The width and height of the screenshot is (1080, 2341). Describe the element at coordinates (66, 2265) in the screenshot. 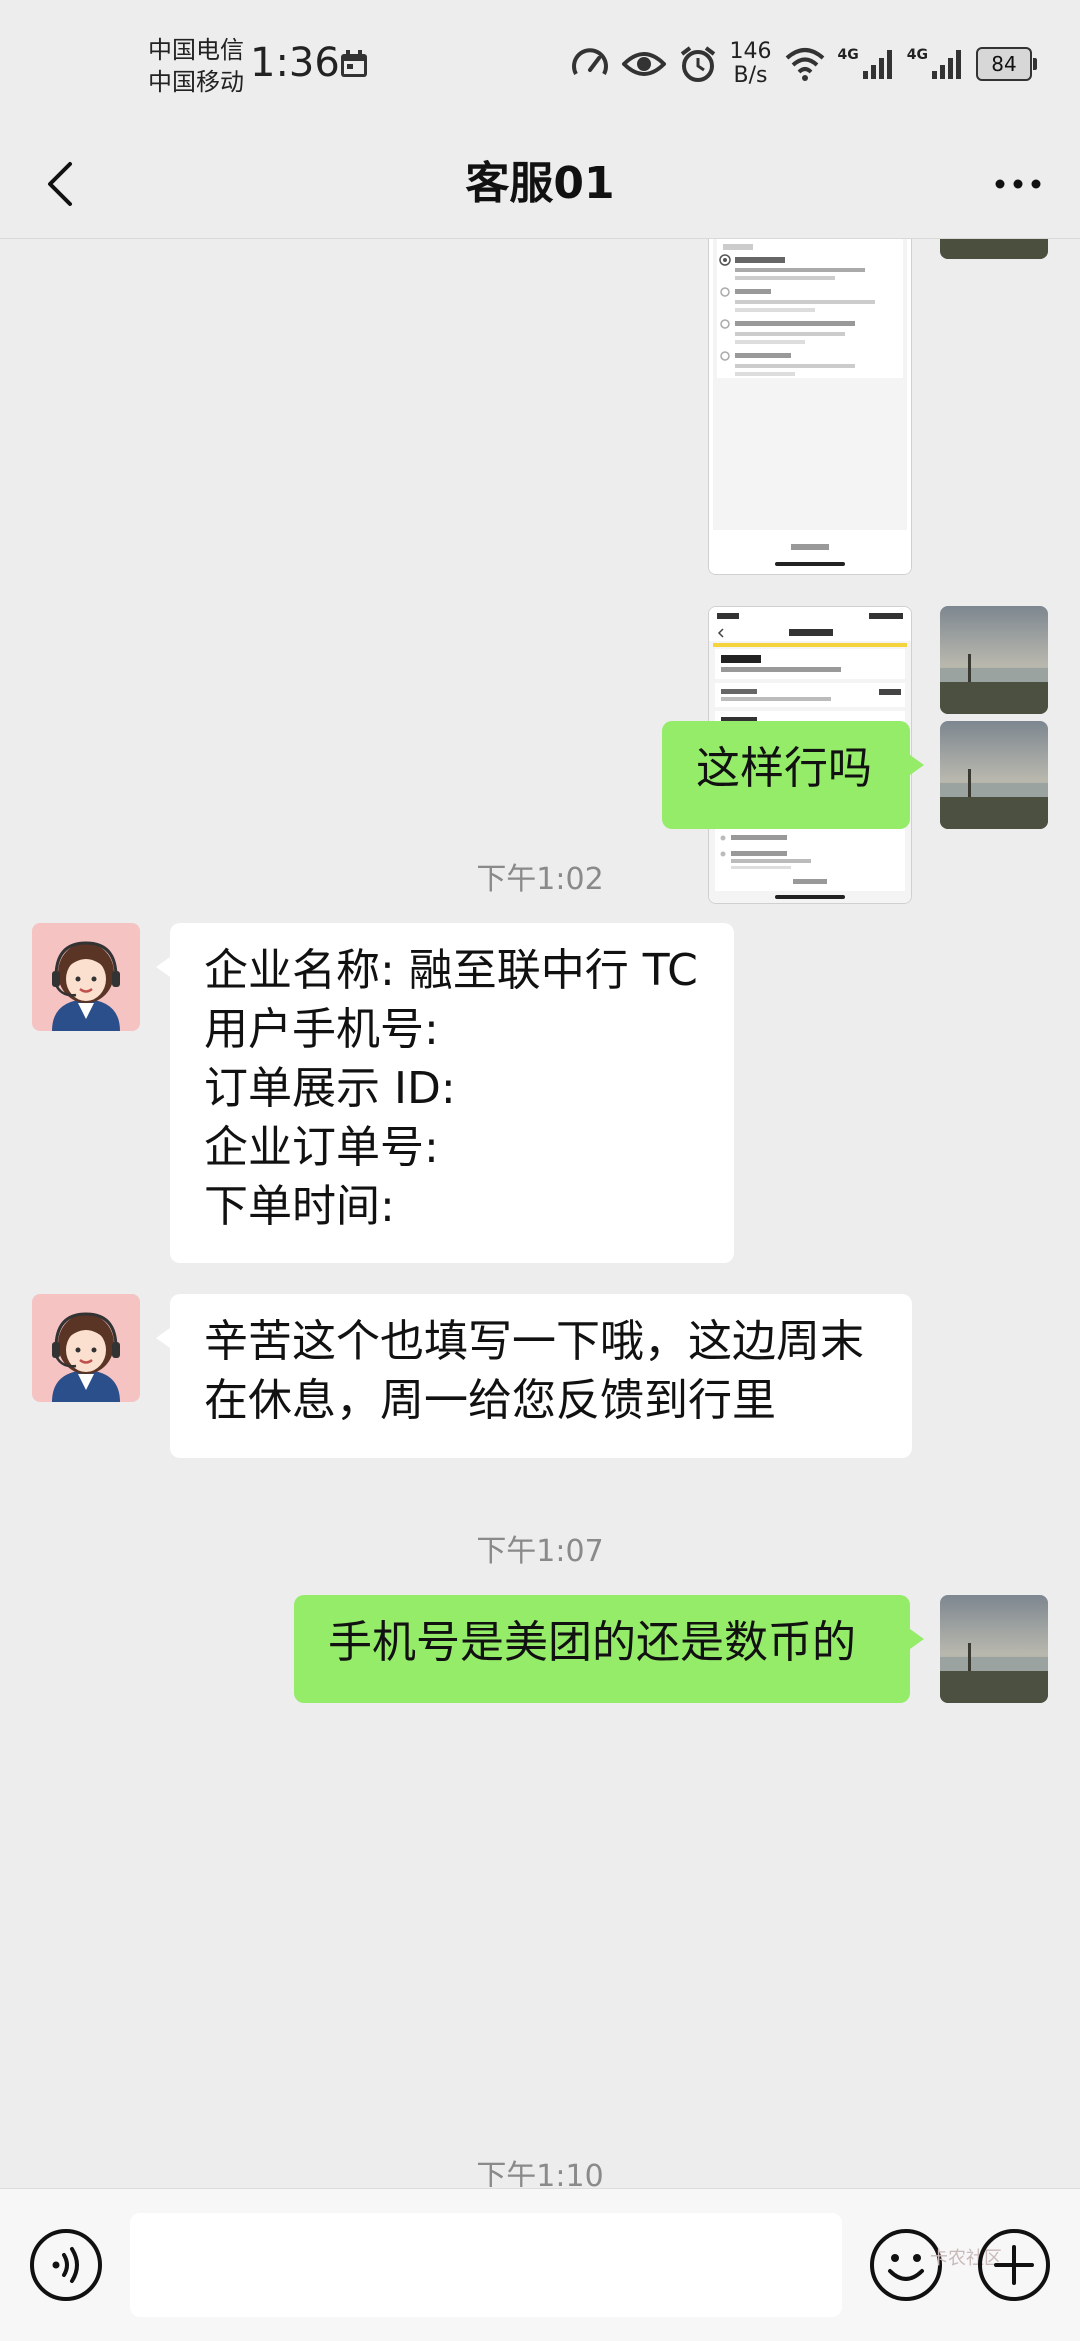

I see `voice-input-icon` at that location.